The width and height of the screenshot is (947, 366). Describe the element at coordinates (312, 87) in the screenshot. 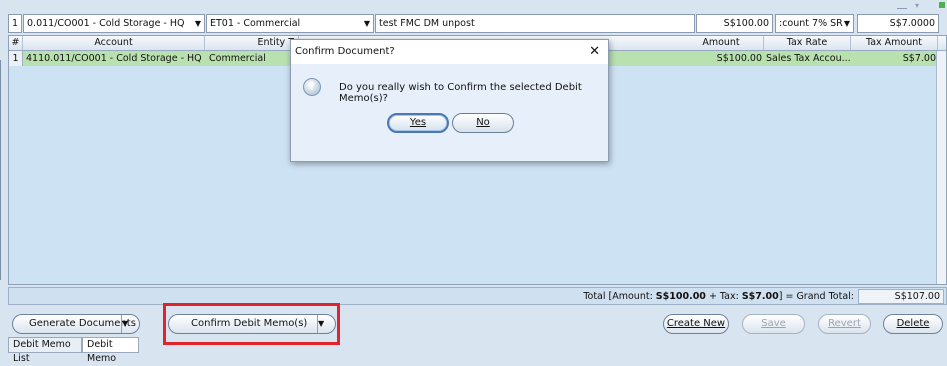

I see `question-icon: ?` at that location.